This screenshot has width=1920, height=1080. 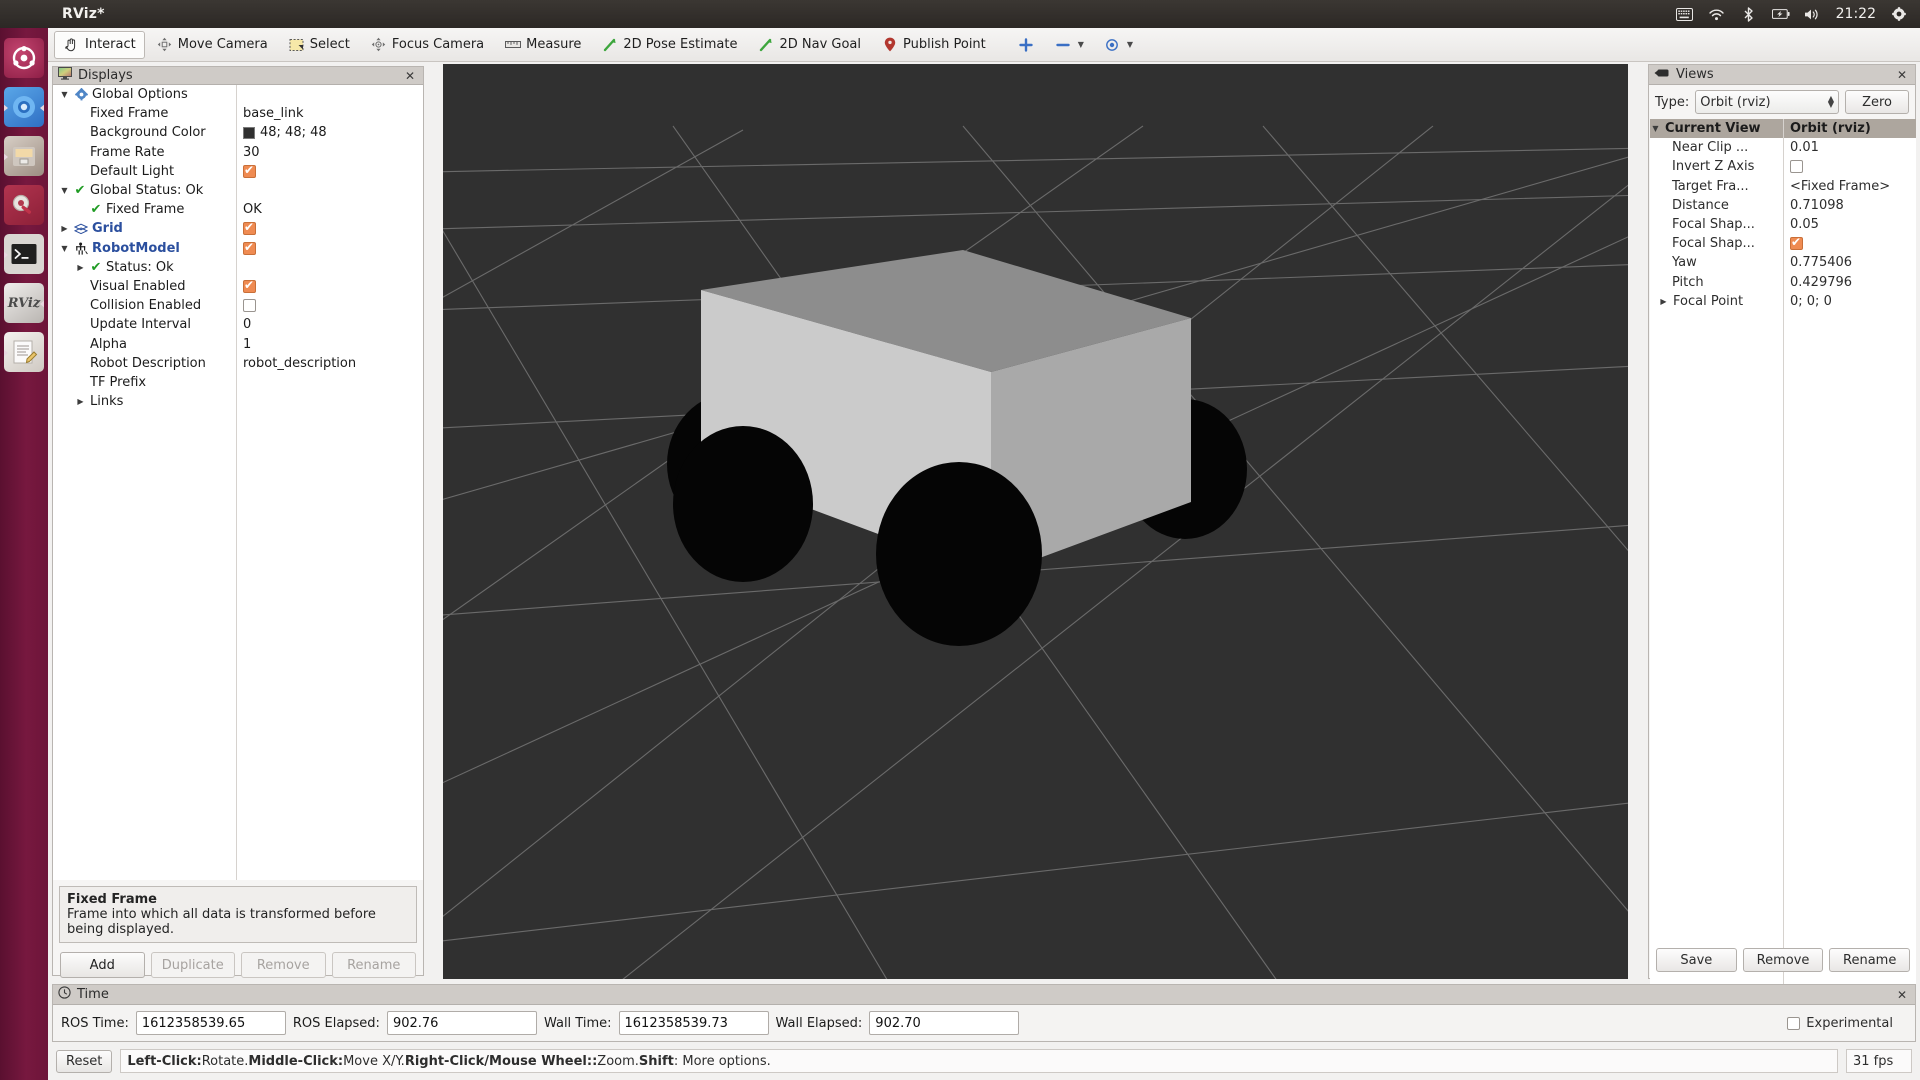 I want to click on display-property-row: ✔ Fixed Frame OK, so click(x=238, y=209).